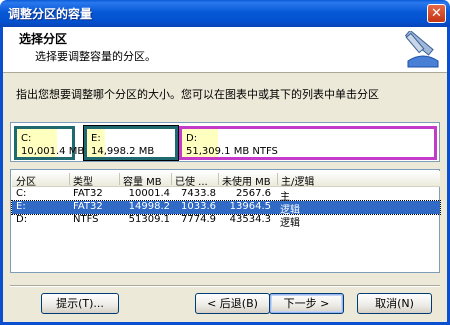  I want to click on cell-capacity: 51309.1, so click(149, 219).